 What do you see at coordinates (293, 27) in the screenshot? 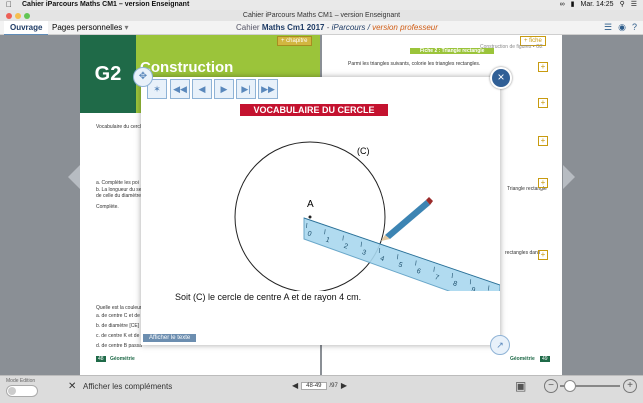
I see `doc-title-main: Maths Cm1 2017` at bounding box center [293, 27].